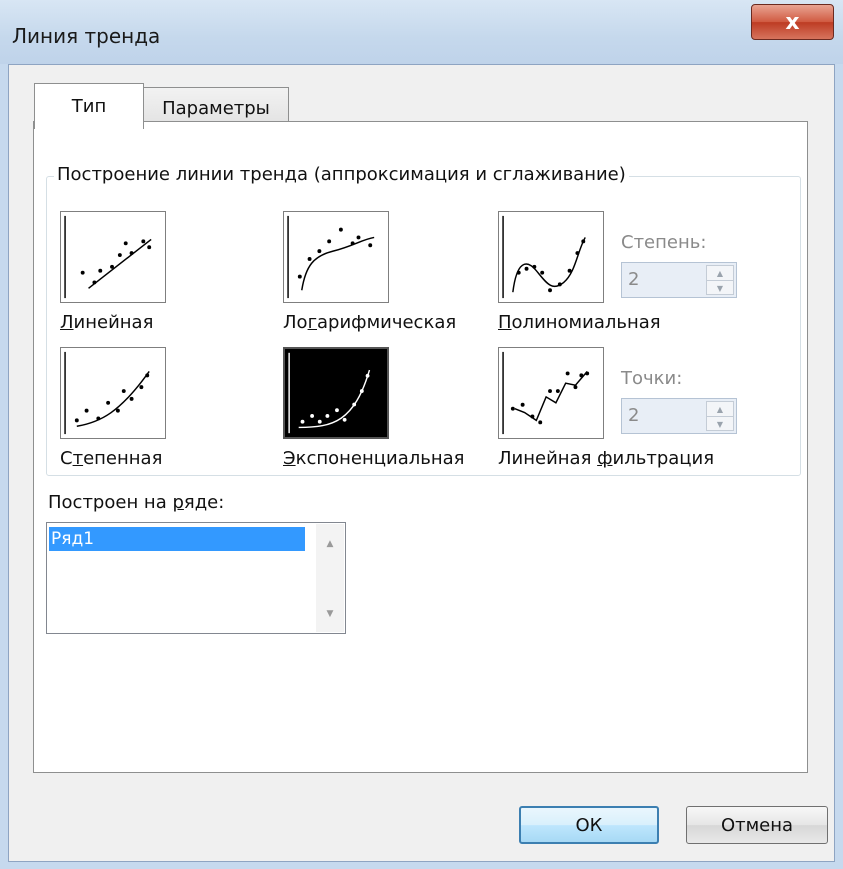 Image resolution: width=843 pixels, height=869 pixels. Describe the element at coordinates (679, 280) in the screenshot. I see `degree-stepper: 2 ▲ ▼` at that location.